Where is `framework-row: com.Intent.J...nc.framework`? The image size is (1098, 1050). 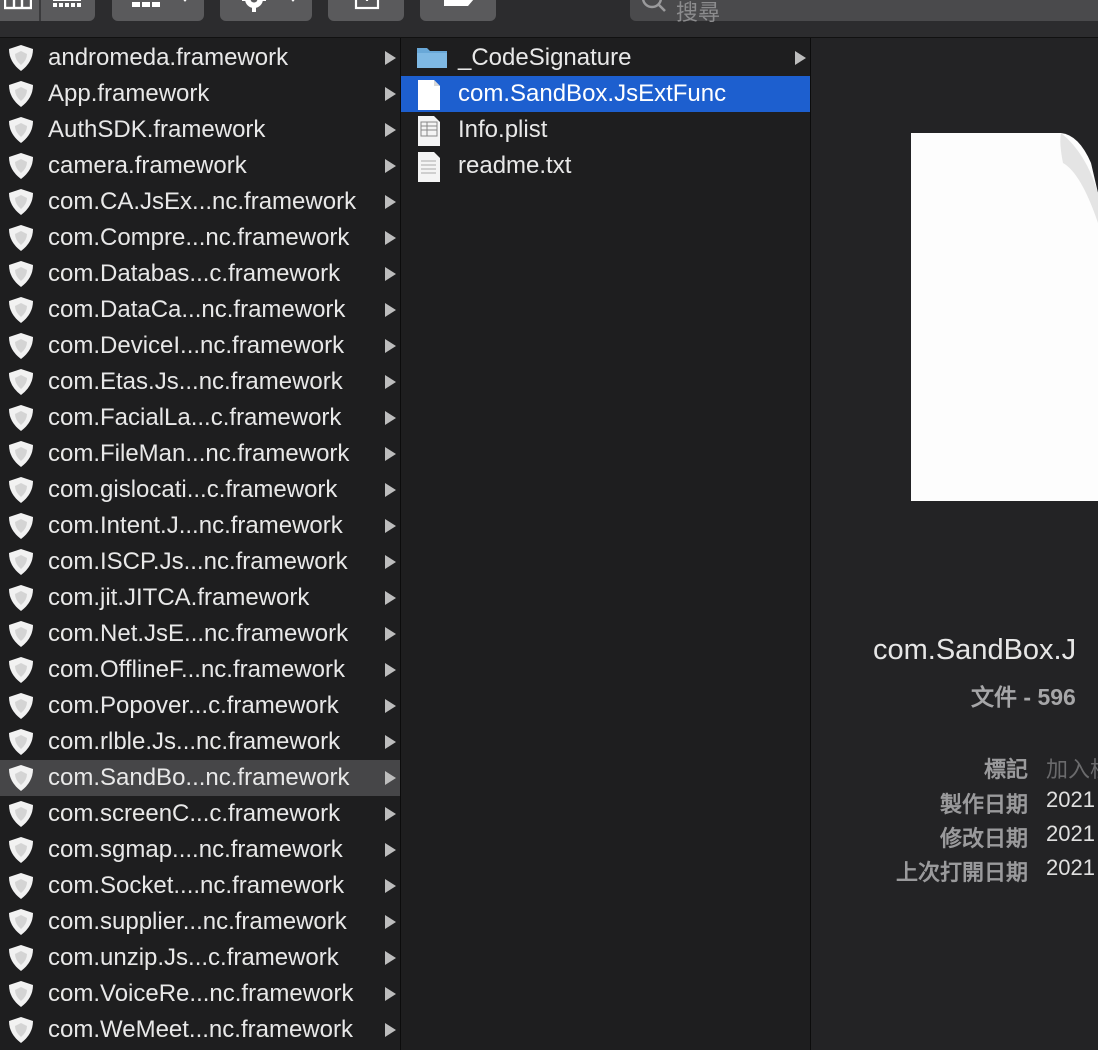 framework-row: com.Intent.J...nc.framework is located at coordinates (200, 526).